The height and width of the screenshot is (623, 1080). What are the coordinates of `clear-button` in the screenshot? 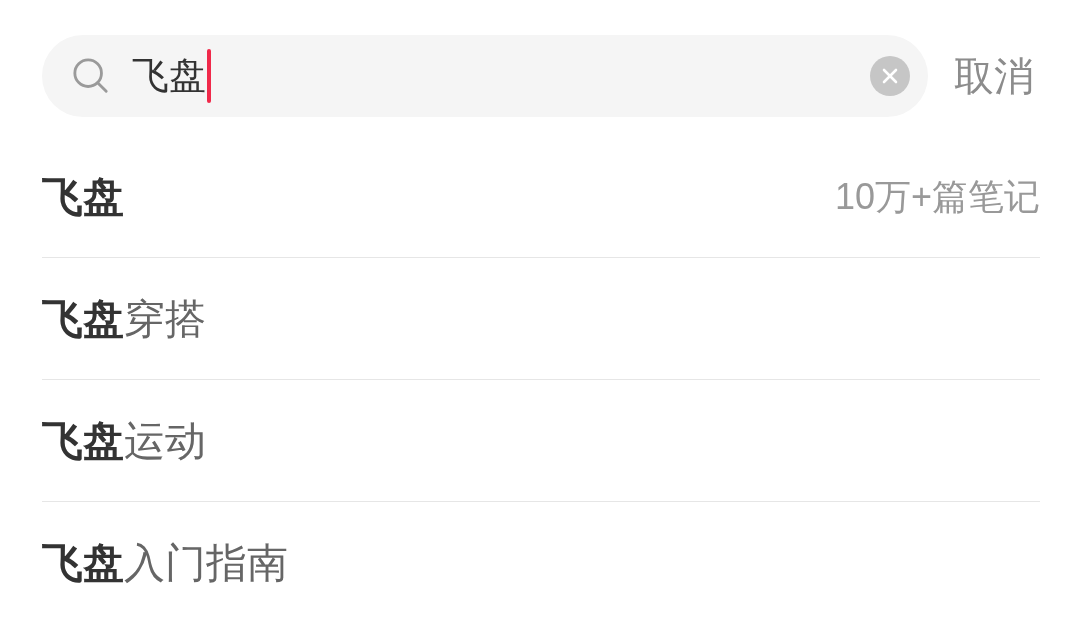 It's located at (890, 76).